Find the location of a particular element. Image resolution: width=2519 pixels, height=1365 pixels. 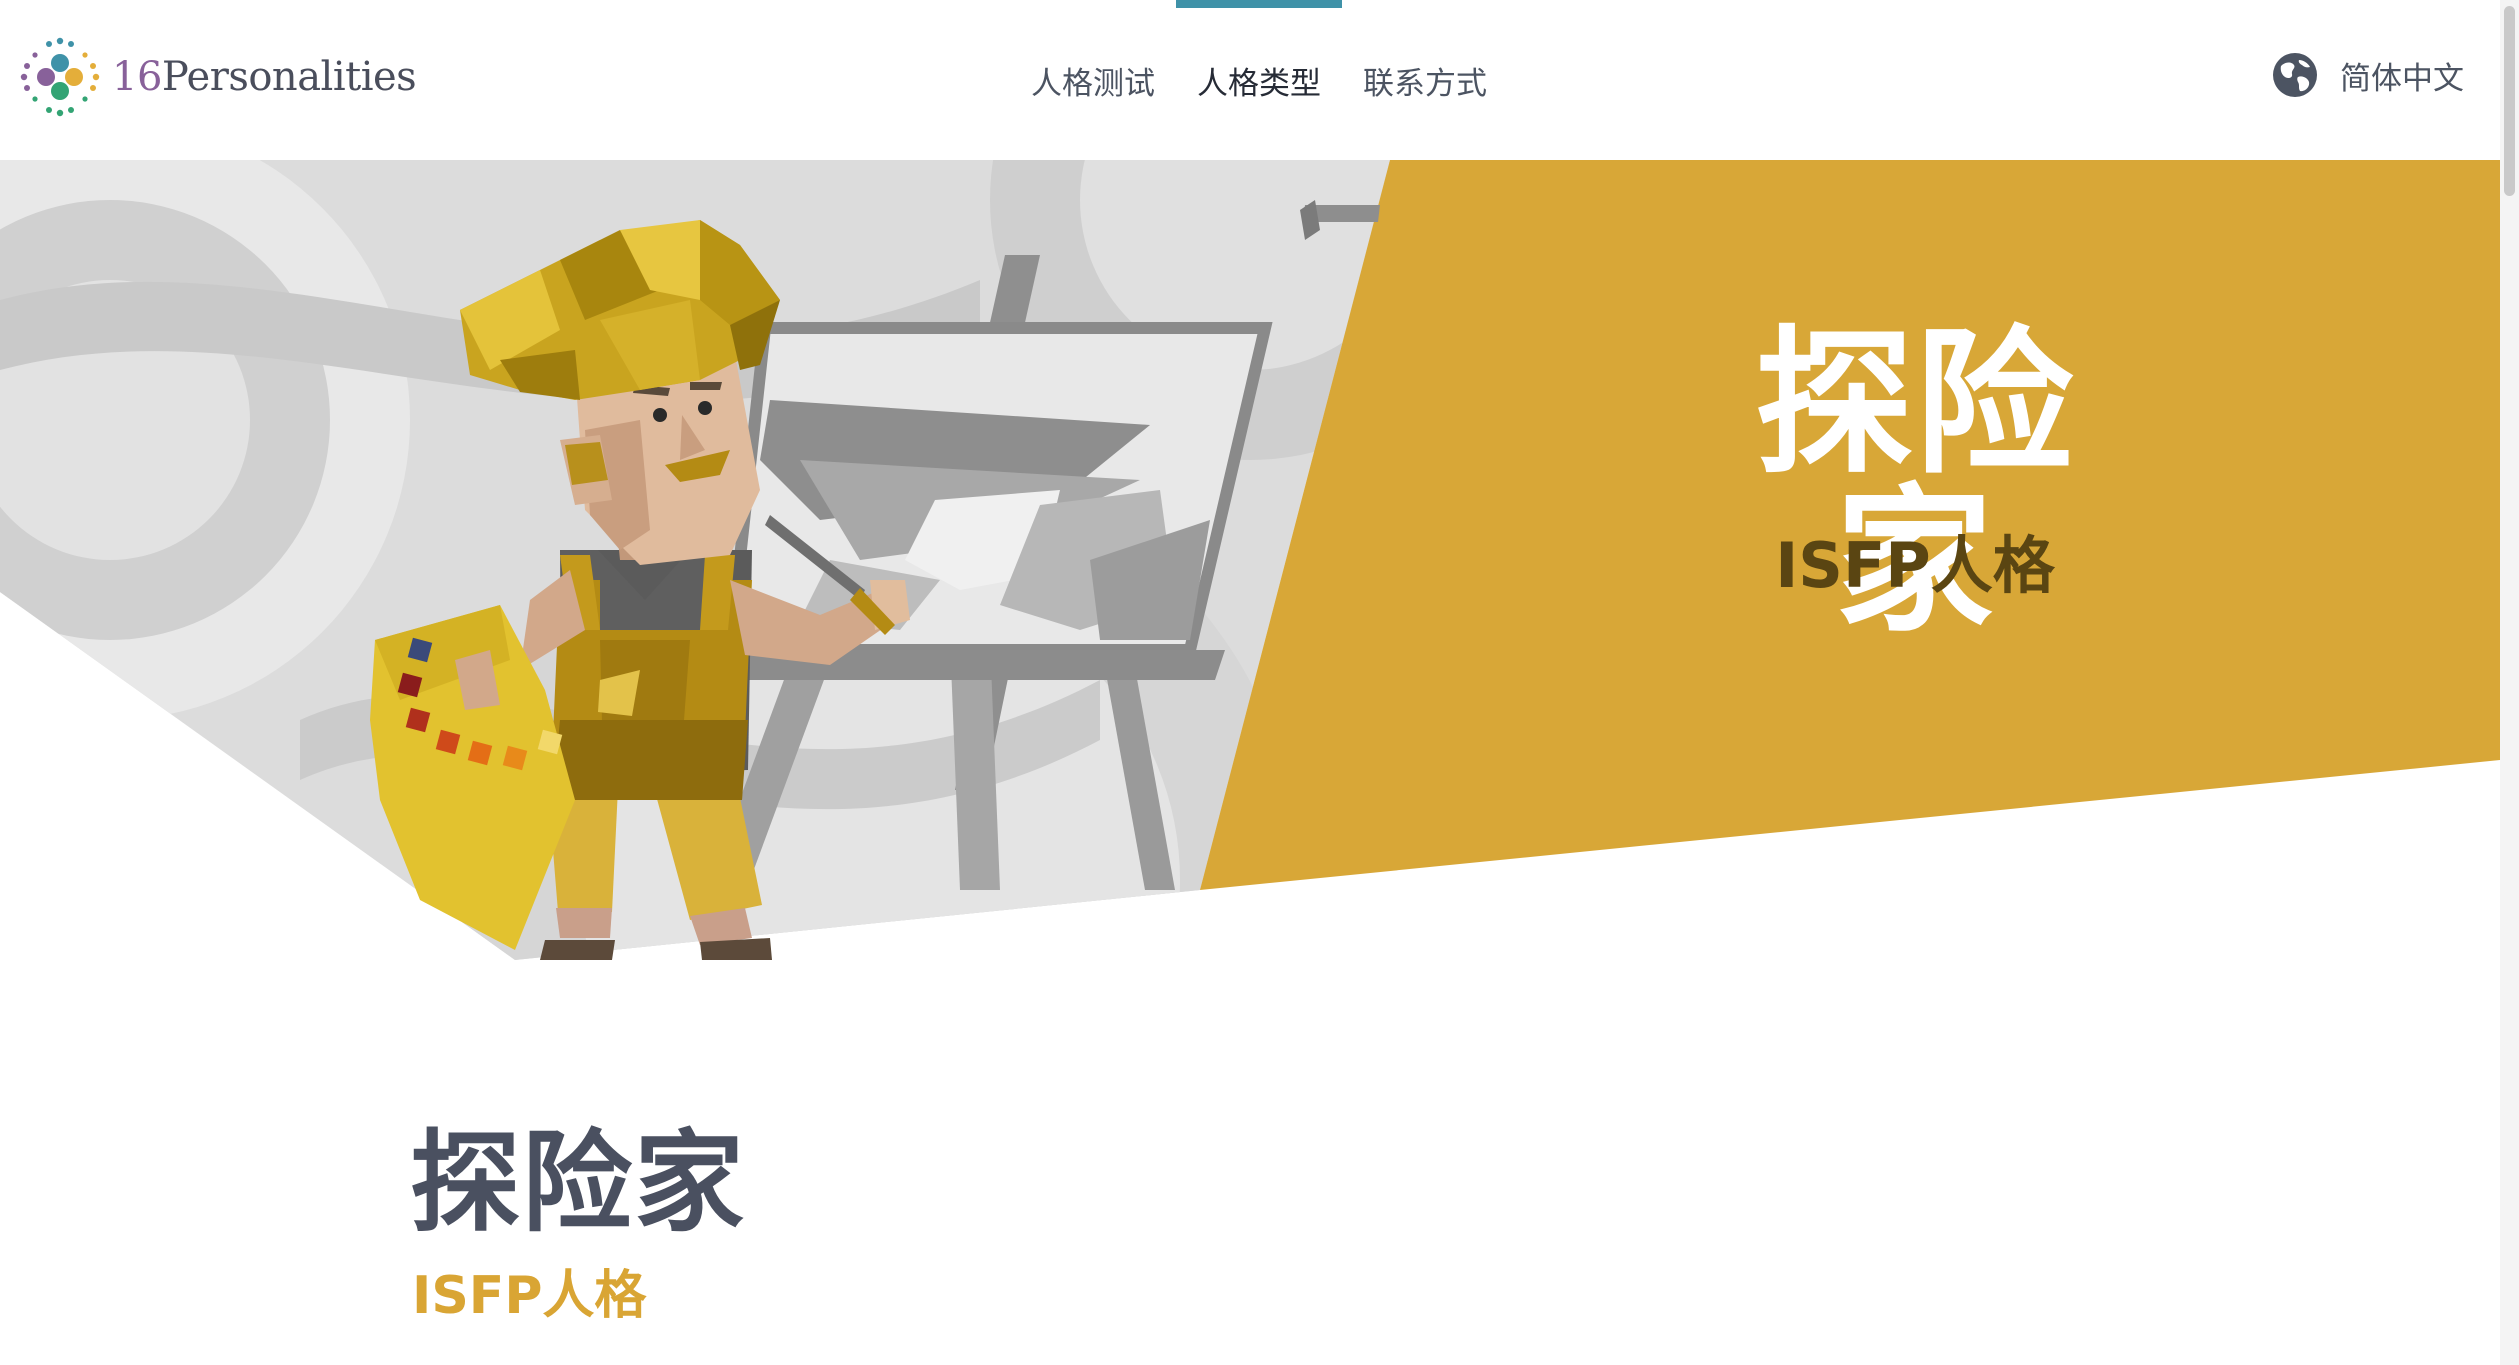

hero-subtitle: ISFP人格 is located at coordinates (1915, 565).